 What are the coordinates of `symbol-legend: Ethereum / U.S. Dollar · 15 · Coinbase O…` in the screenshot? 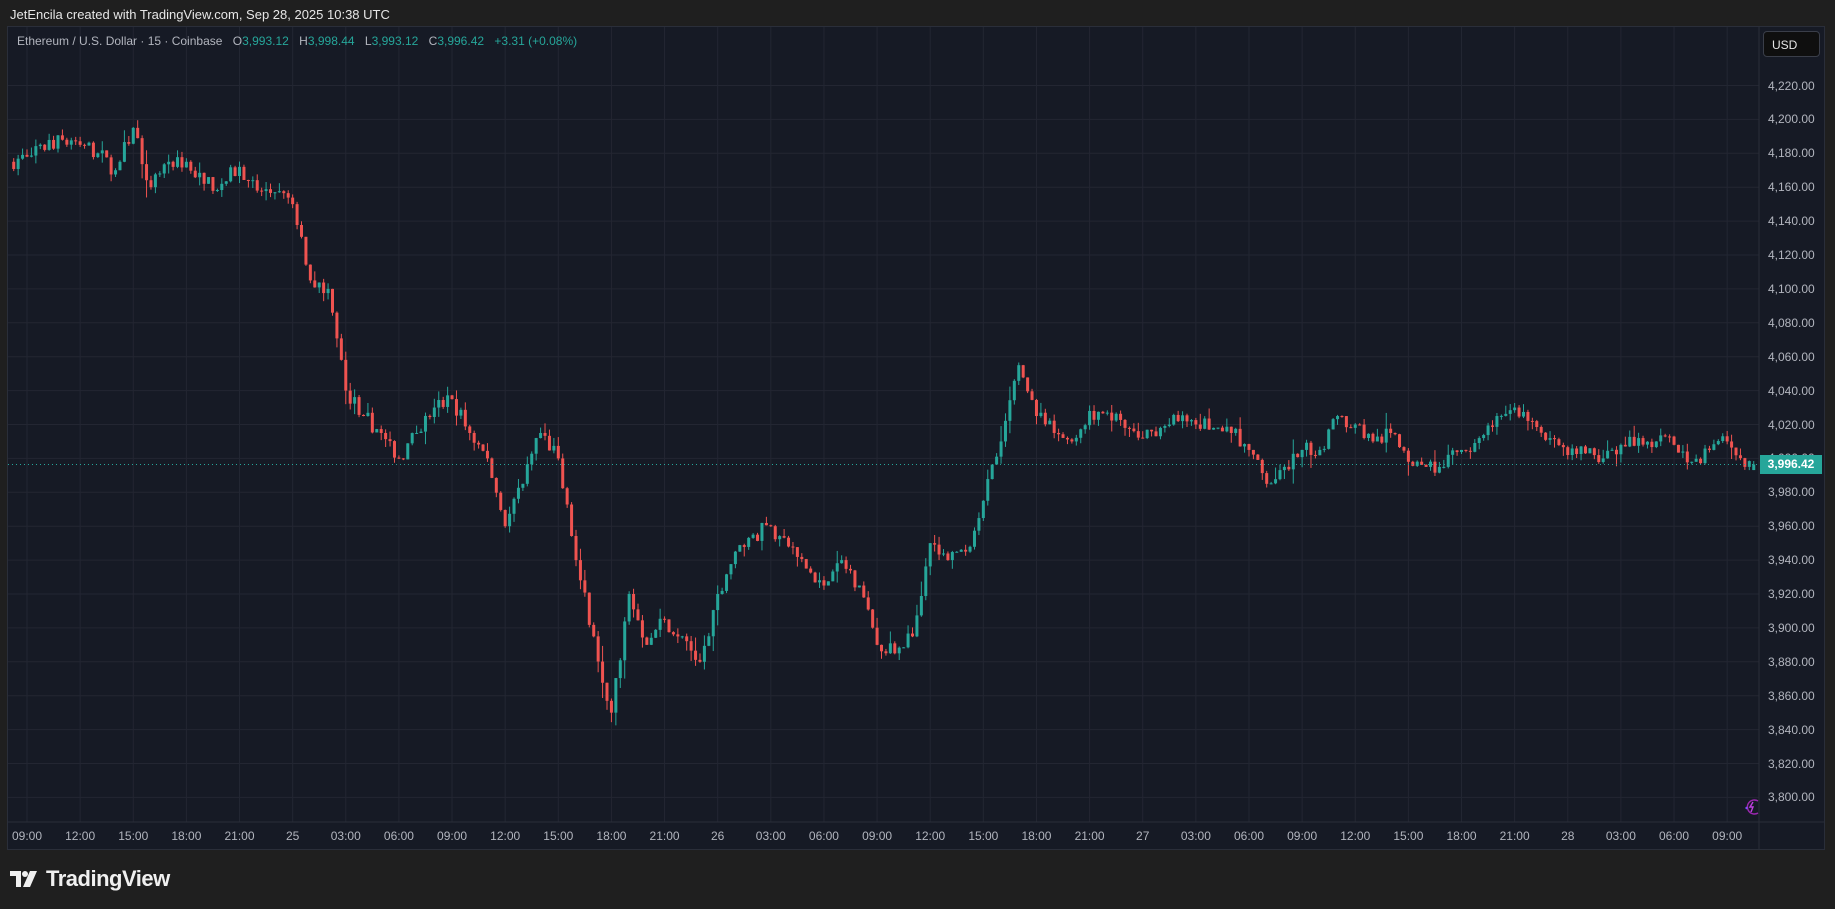 It's located at (297, 41).